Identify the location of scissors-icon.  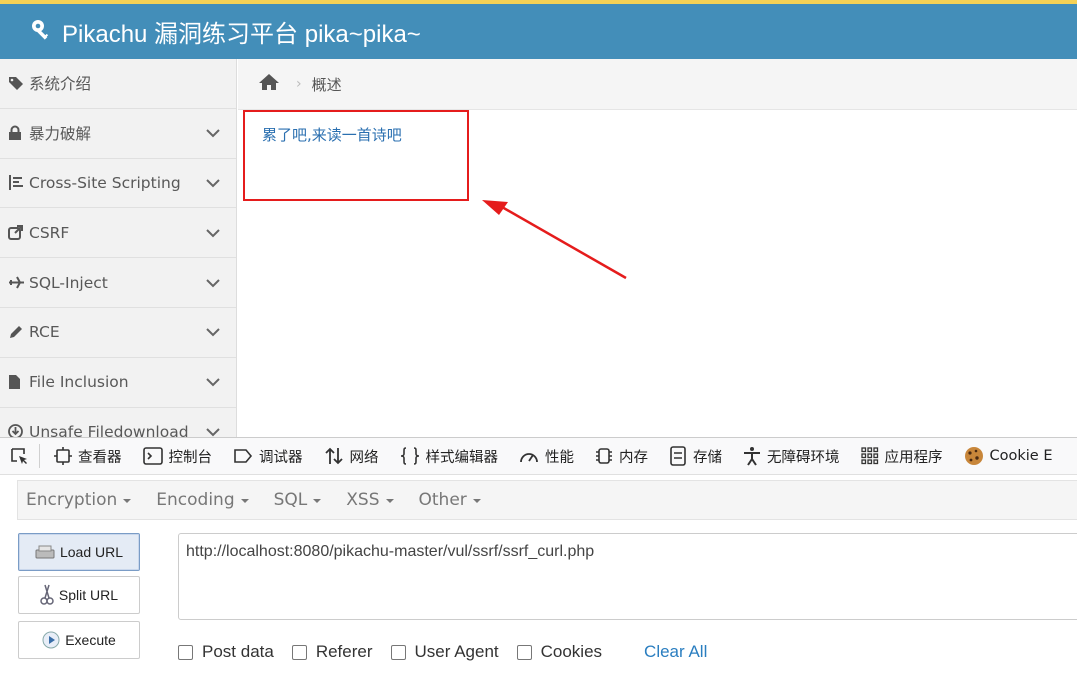
(47, 594).